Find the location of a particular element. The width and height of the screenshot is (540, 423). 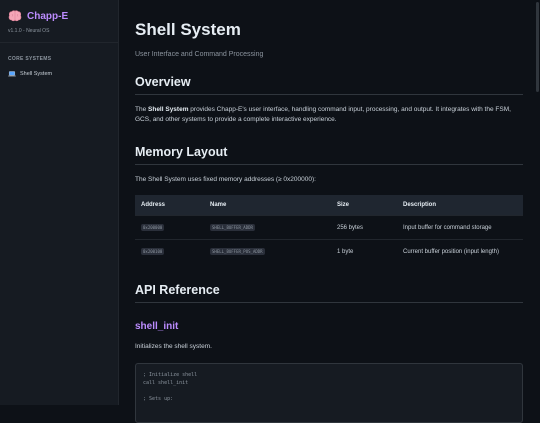

column-header: Description is located at coordinates (460, 205).